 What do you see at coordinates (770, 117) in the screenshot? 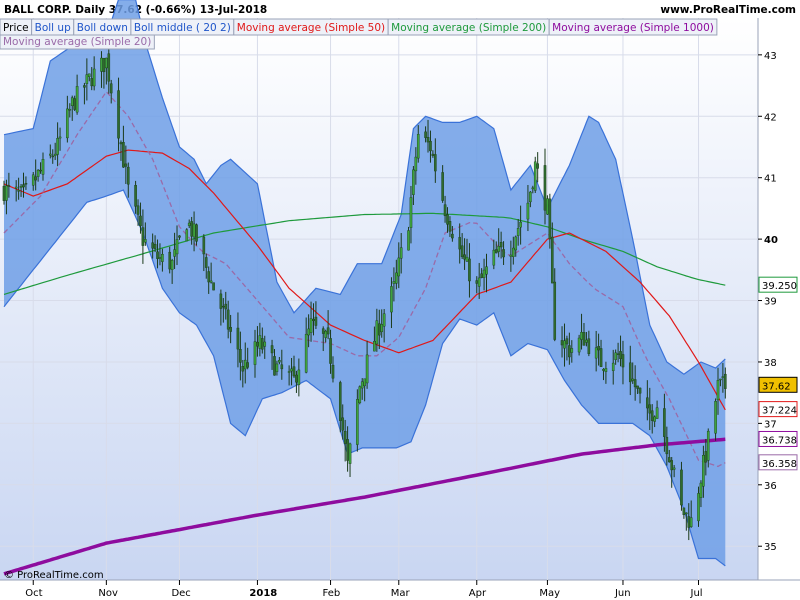
I see `ytick-label: 42` at bounding box center [770, 117].